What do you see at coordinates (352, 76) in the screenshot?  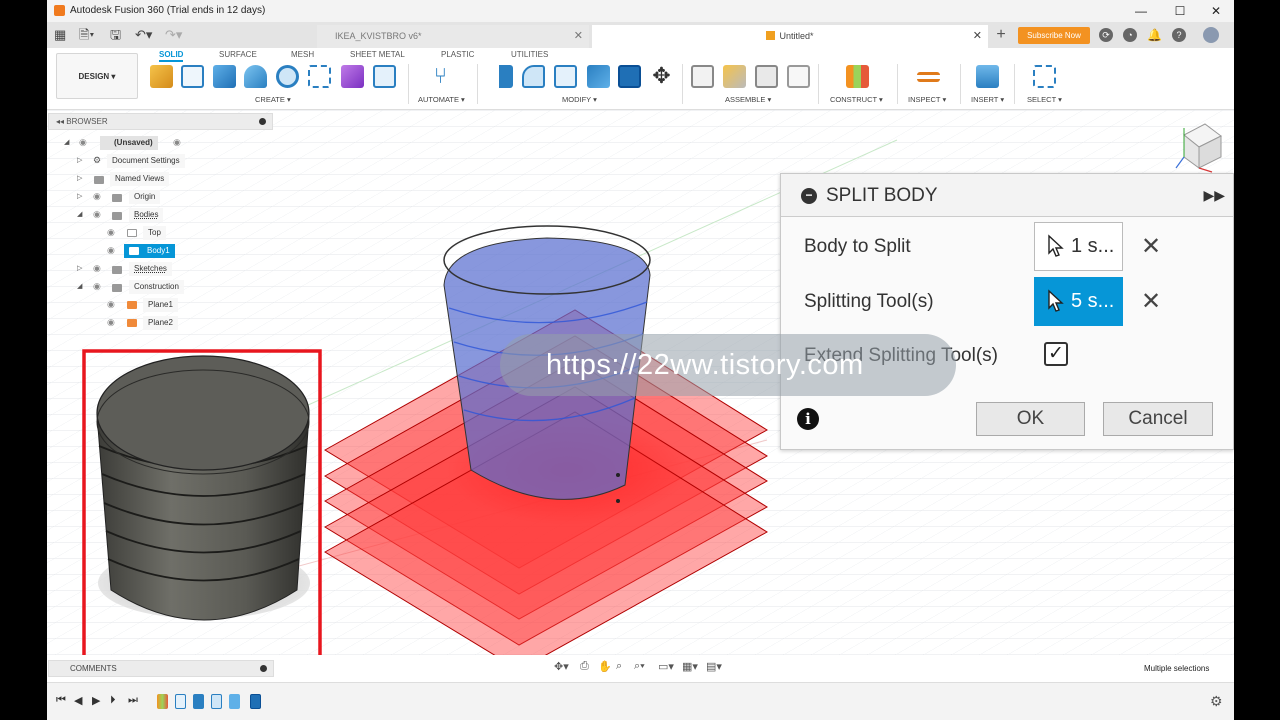 I see `form-icon` at bounding box center [352, 76].